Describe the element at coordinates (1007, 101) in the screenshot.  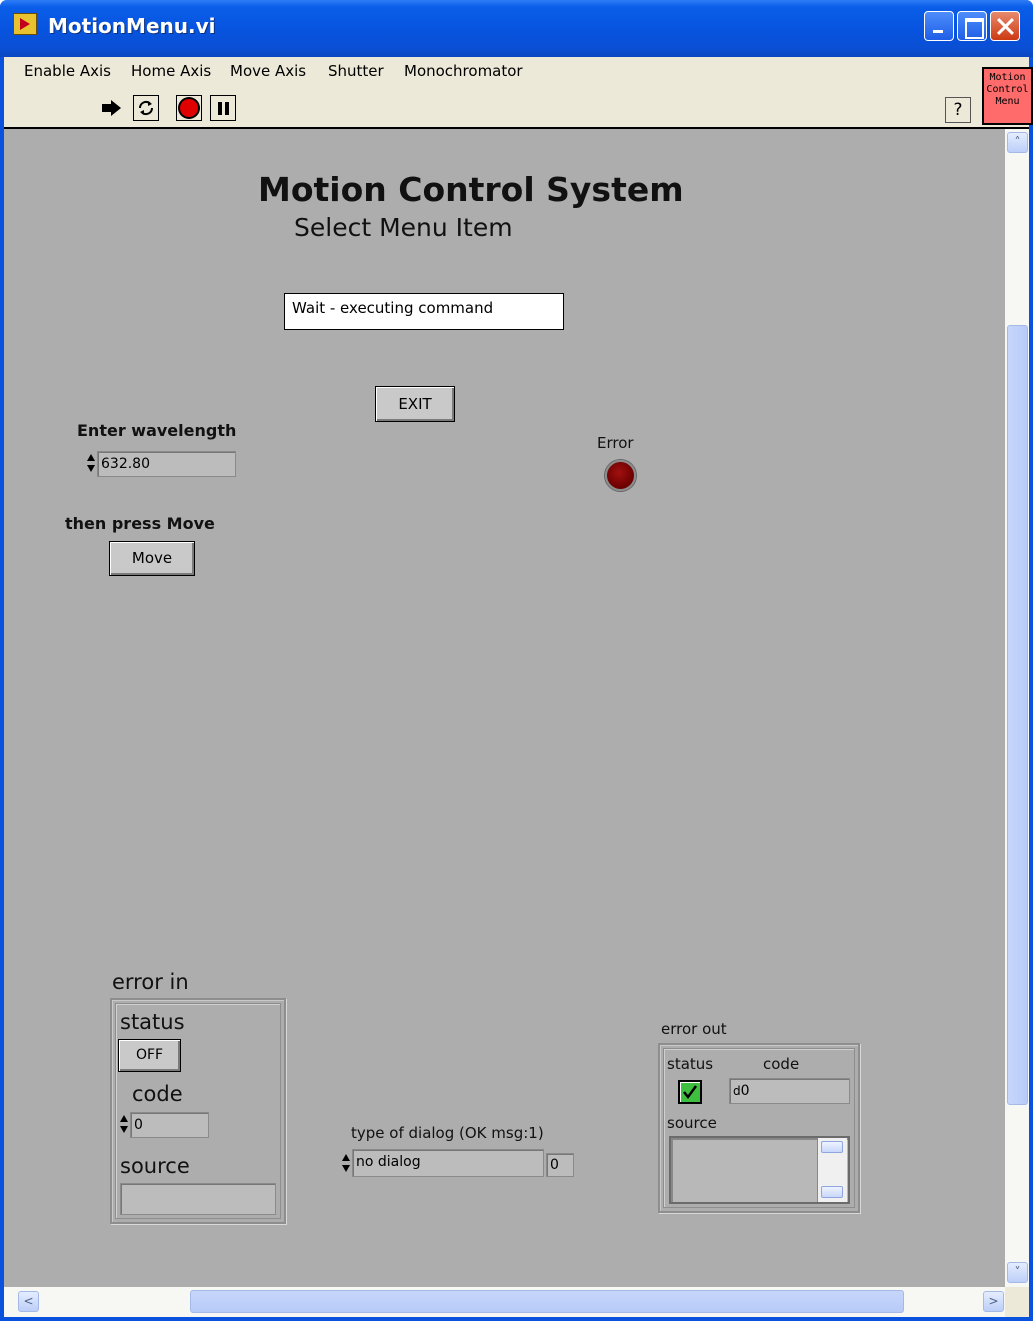
I see `vi-icon-line: Menu` at that location.